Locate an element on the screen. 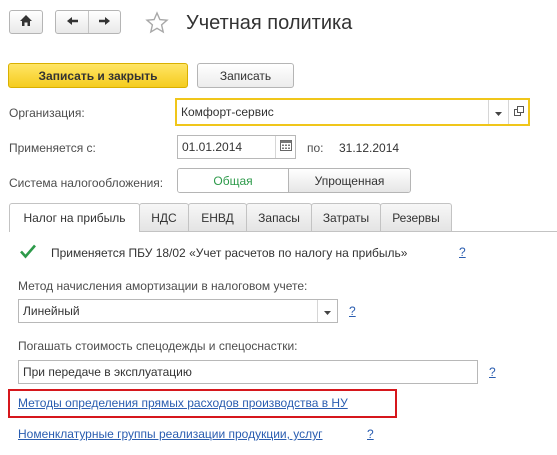 This screenshot has width=557, height=455. save-button: Записать is located at coordinates (245, 75).